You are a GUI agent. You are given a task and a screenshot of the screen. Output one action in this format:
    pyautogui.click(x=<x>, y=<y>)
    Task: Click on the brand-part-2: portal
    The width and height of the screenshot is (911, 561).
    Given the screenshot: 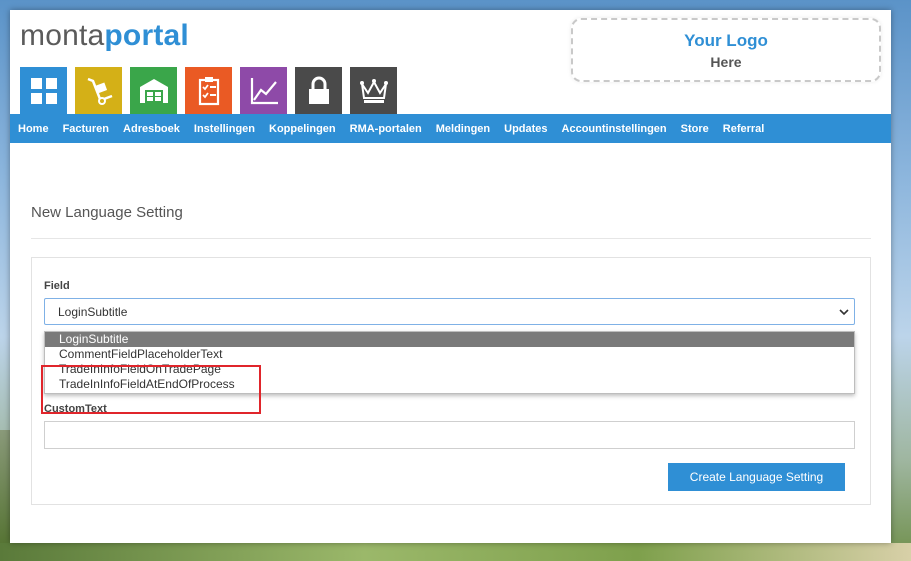 What is the action you would take?
    pyautogui.click(x=146, y=35)
    